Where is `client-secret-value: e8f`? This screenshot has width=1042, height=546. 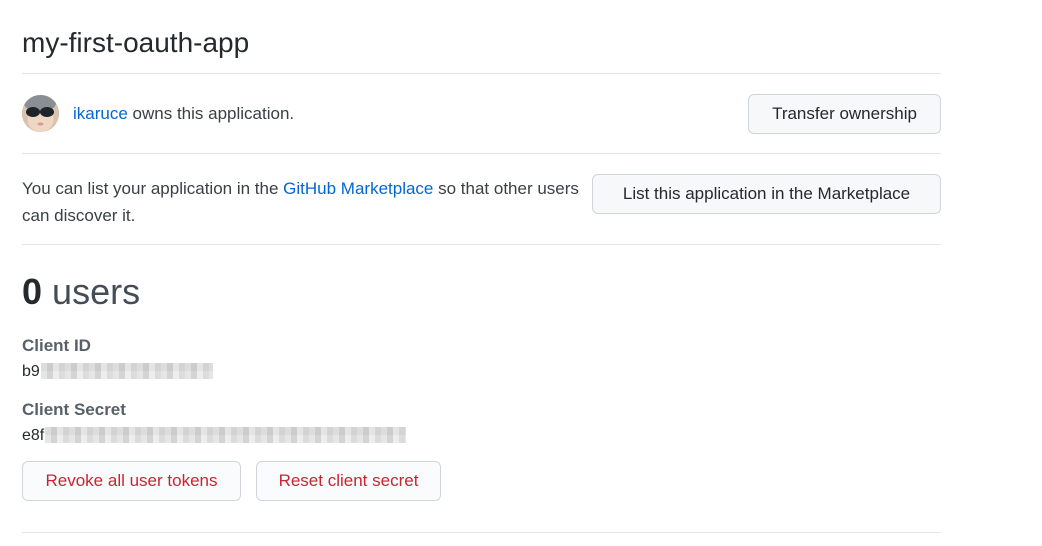 client-secret-value: e8f is located at coordinates (214, 436).